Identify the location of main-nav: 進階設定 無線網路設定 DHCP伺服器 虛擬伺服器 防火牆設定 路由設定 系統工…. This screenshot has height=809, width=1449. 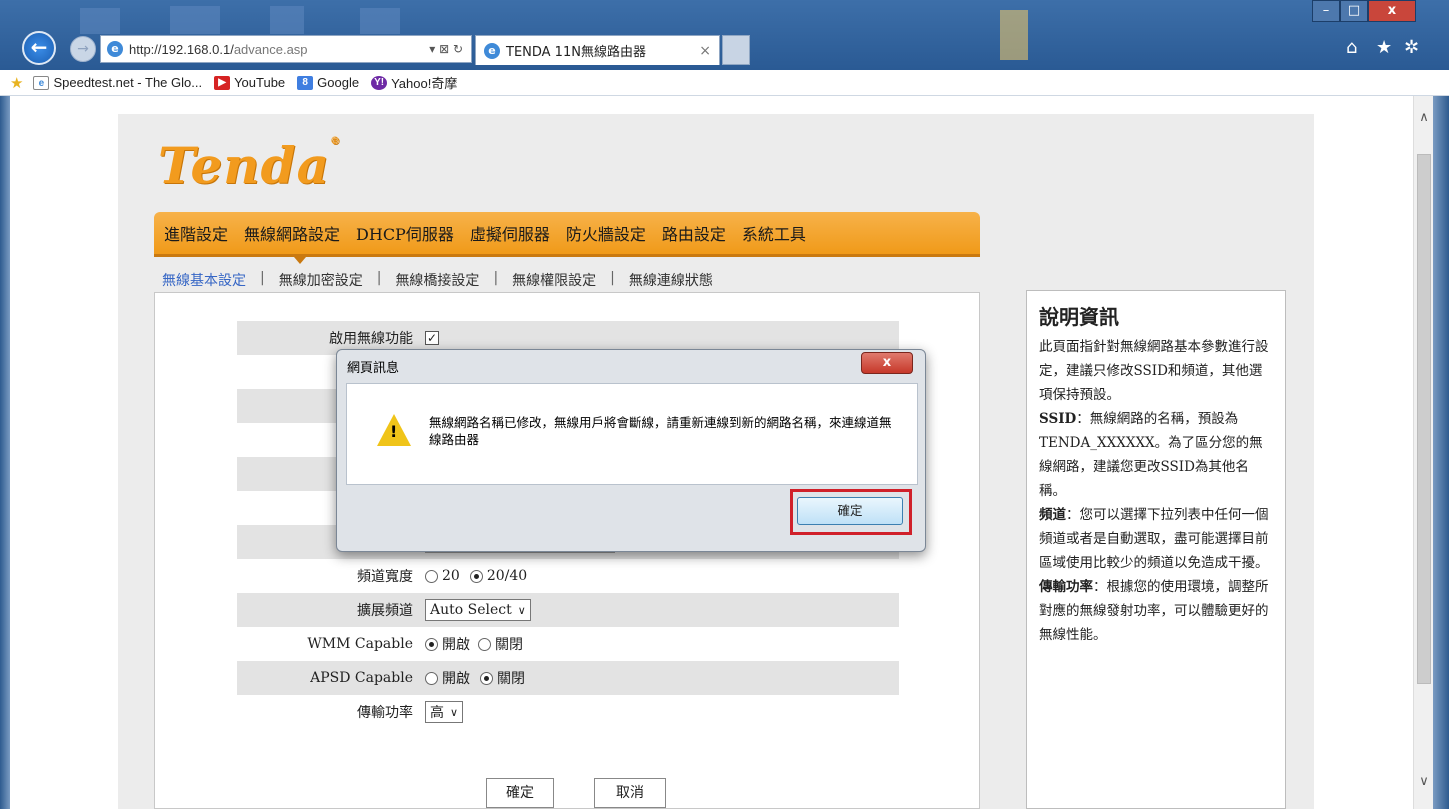
(567, 238).